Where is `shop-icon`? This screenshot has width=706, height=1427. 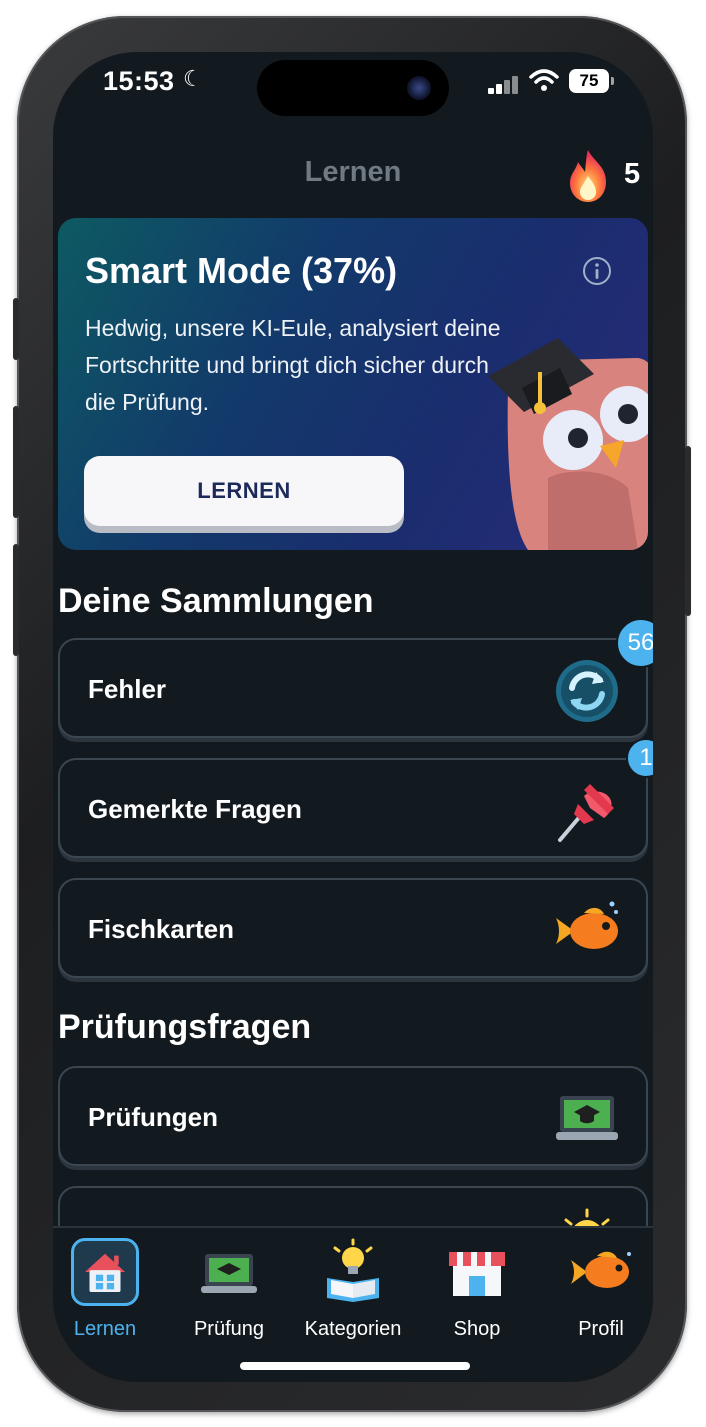 shop-icon is located at coordinates (477, 1274).